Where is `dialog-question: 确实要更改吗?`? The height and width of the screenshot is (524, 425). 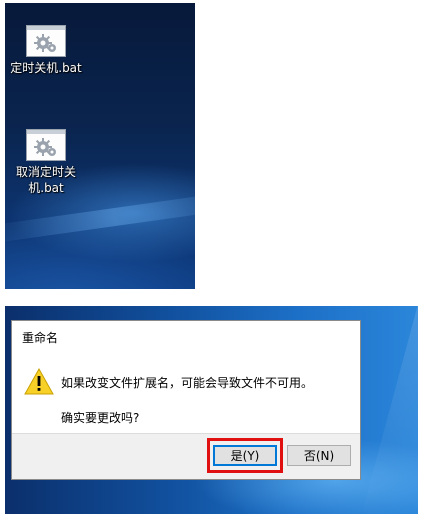 dialog-question: 确实要更改吗? is located at coordinates (100, 418).